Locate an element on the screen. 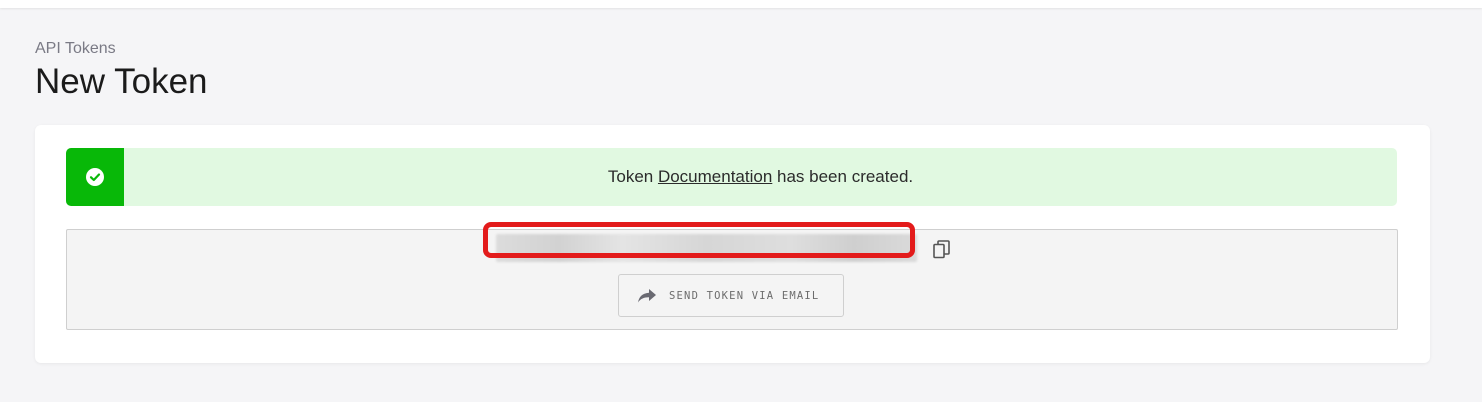  send-token-email-label: SEND TOKEN VIA EMAIL is located at coordinates (744, 295).